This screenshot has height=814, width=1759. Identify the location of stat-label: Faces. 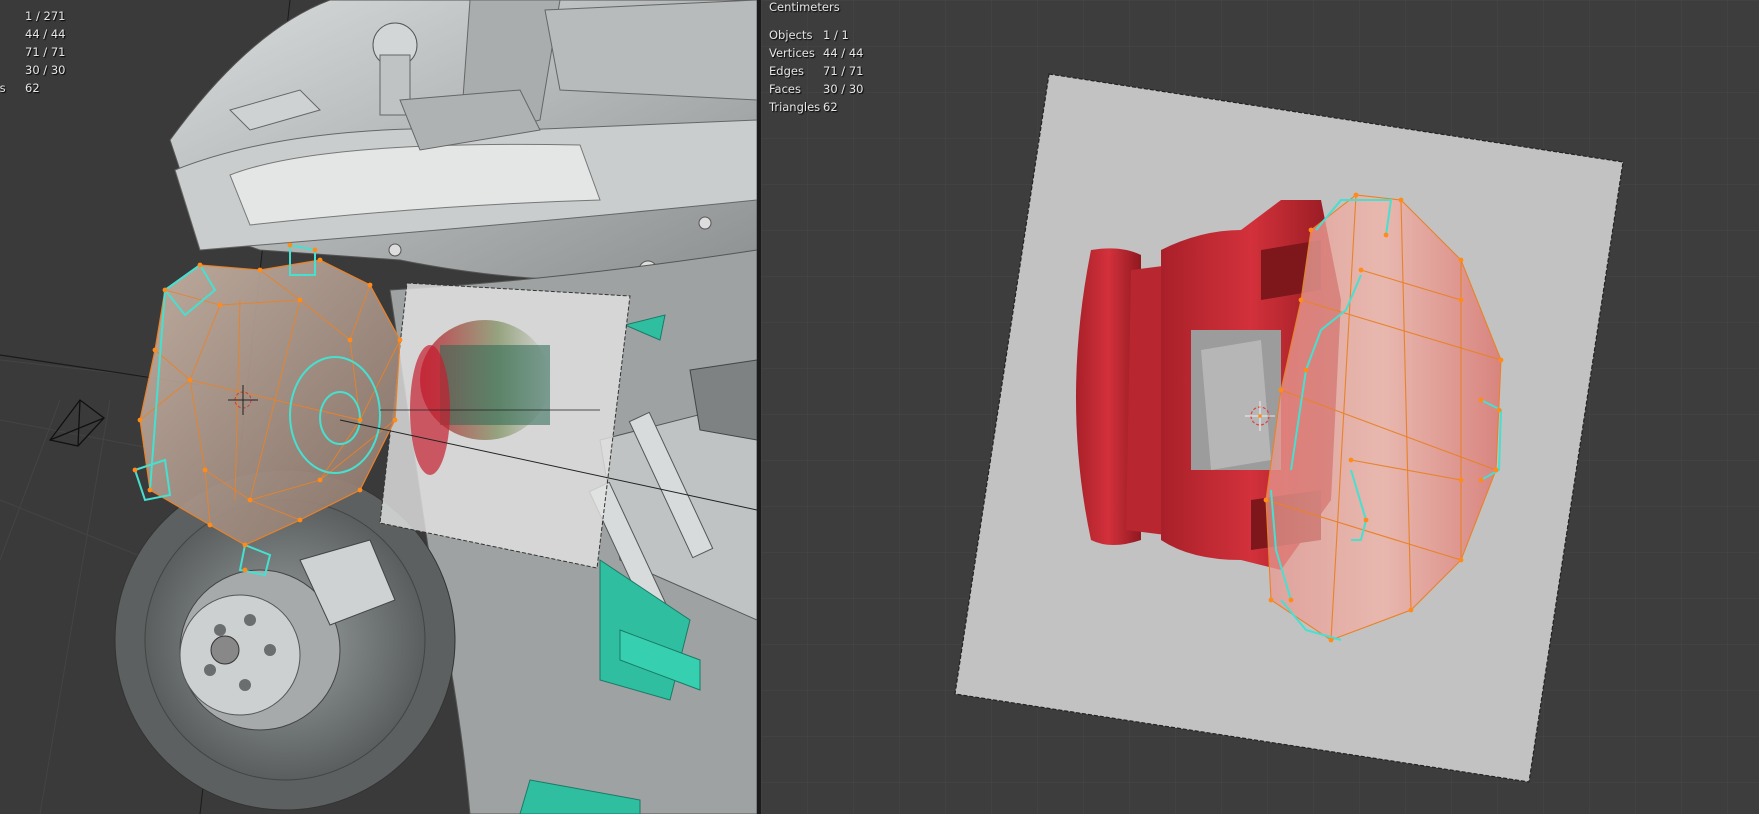
(785, 89).